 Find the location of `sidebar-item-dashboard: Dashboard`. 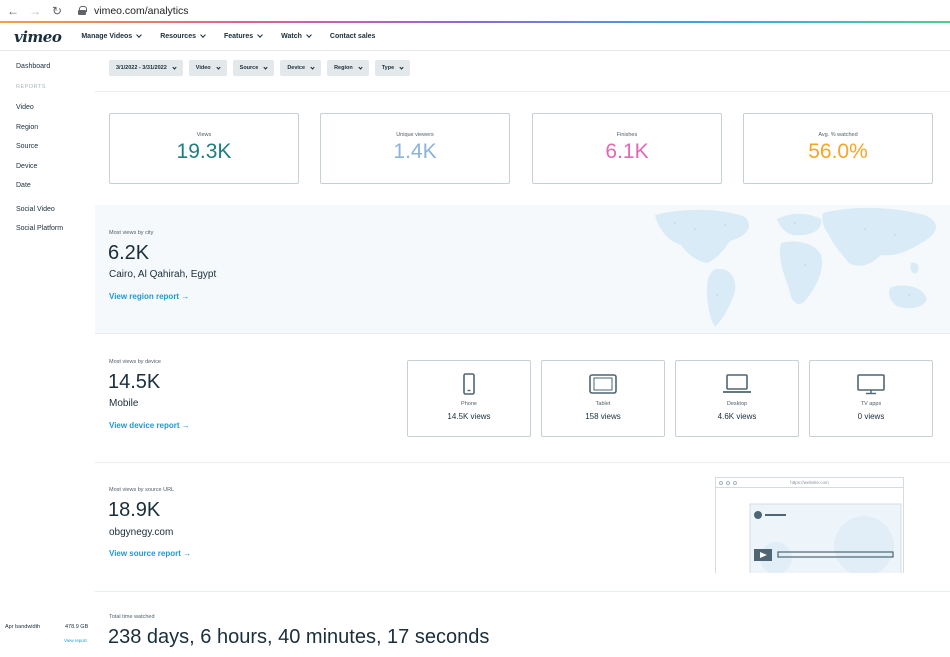

sidebar-item-dashboard: Dashboard is located at coordinates (33, 66).